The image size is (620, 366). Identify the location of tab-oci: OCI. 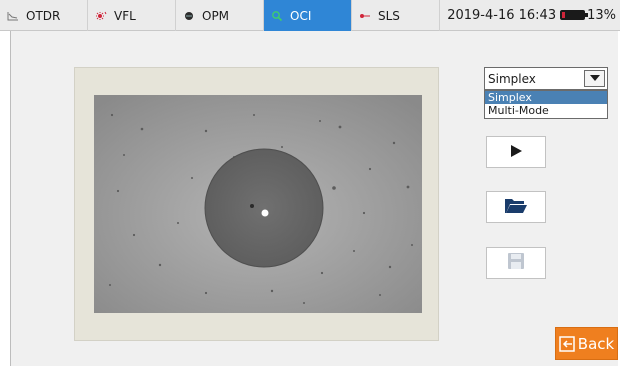
(308, 15).